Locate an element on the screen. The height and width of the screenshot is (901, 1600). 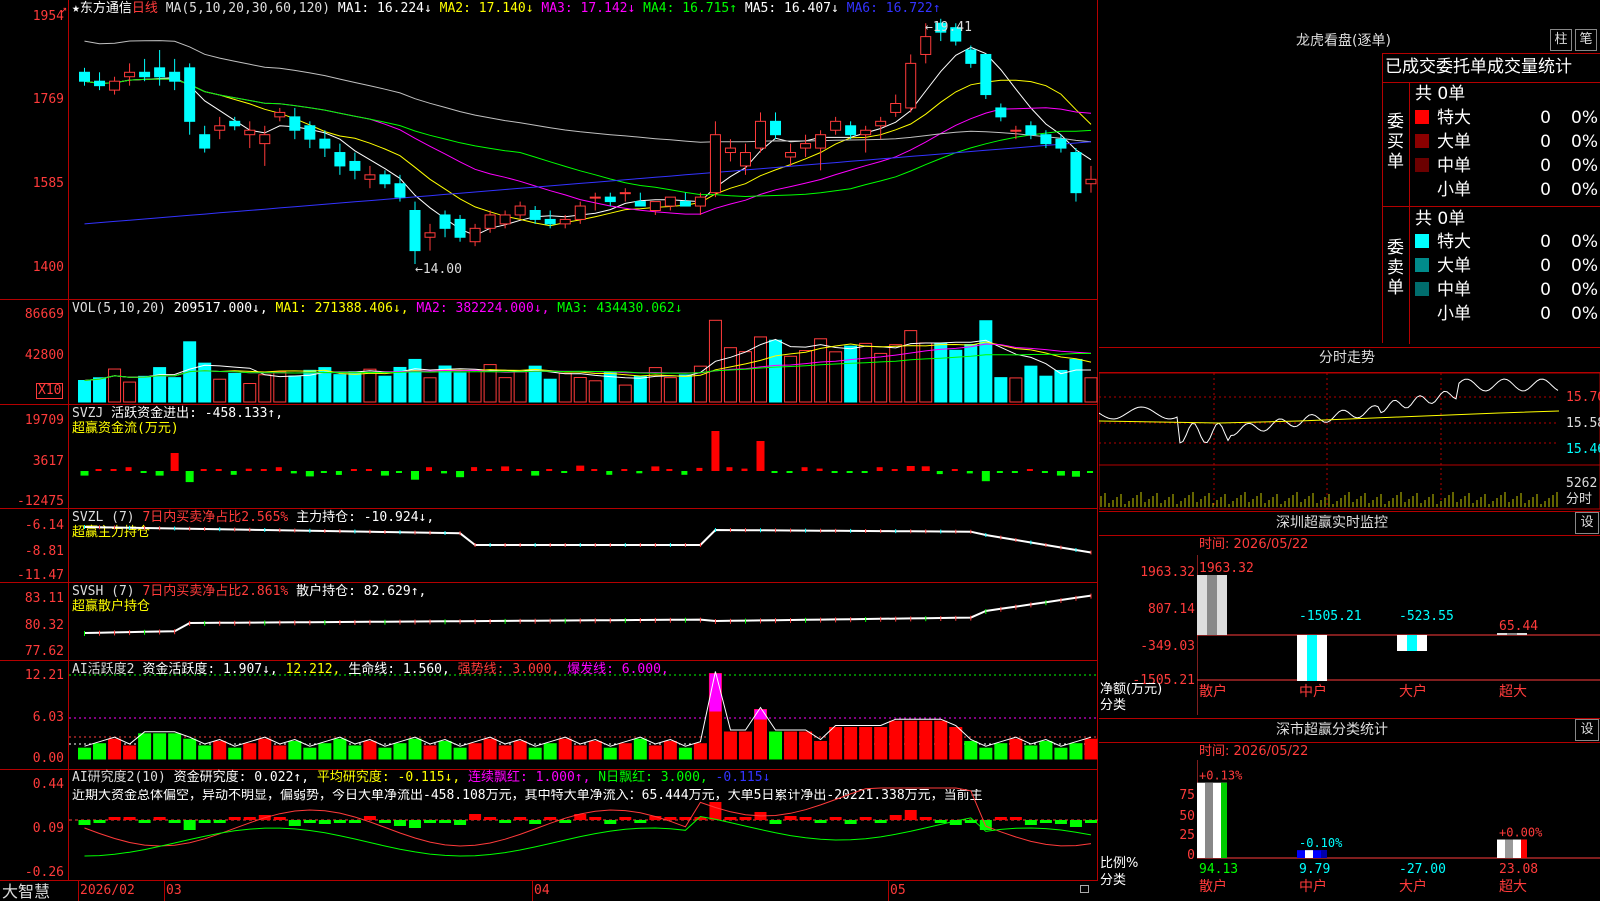
sz-monitor-chart: 1963.32 散户 -1505.21 中户 -523.55 大户 65.44 超大 is located at coordinates (1398, 635).